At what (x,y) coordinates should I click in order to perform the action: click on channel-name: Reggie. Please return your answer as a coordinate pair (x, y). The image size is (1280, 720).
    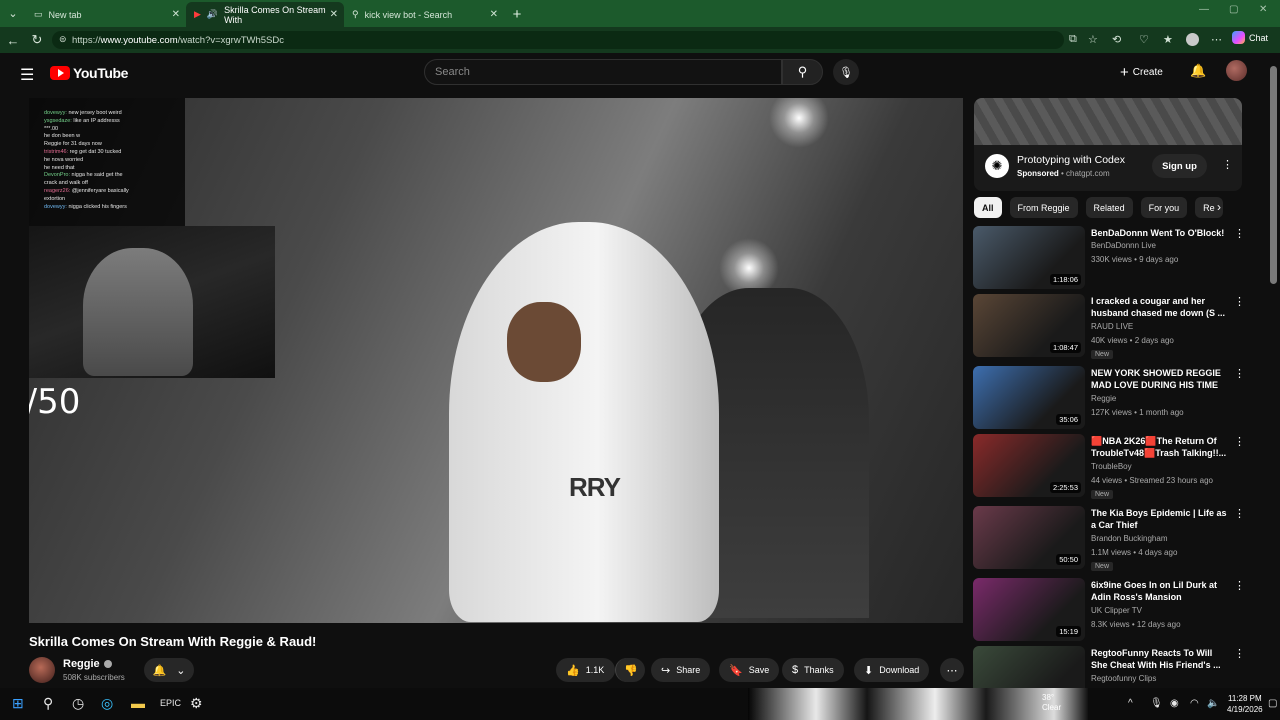
    Looking at the image, I should click on (87, 664).